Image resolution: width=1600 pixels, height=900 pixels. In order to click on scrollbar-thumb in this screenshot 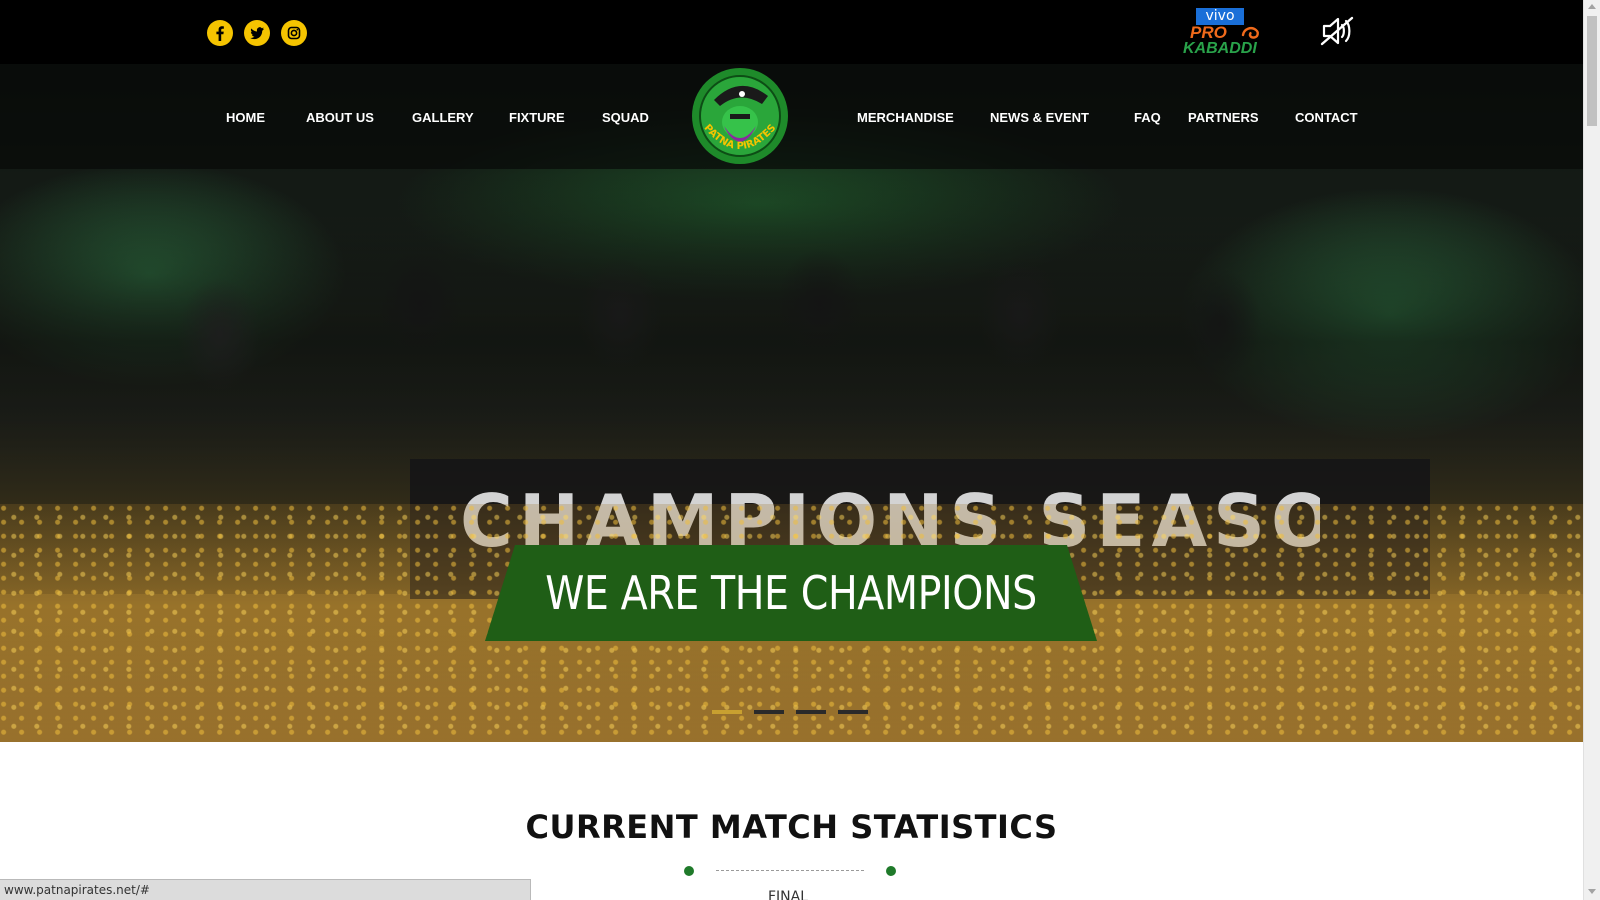, I will do `click(1592, 71)`.